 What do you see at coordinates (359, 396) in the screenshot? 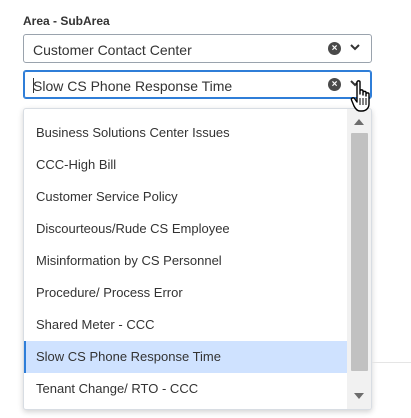
I see `scroll-down-arrow-icon` at bounding box center [359, 396].